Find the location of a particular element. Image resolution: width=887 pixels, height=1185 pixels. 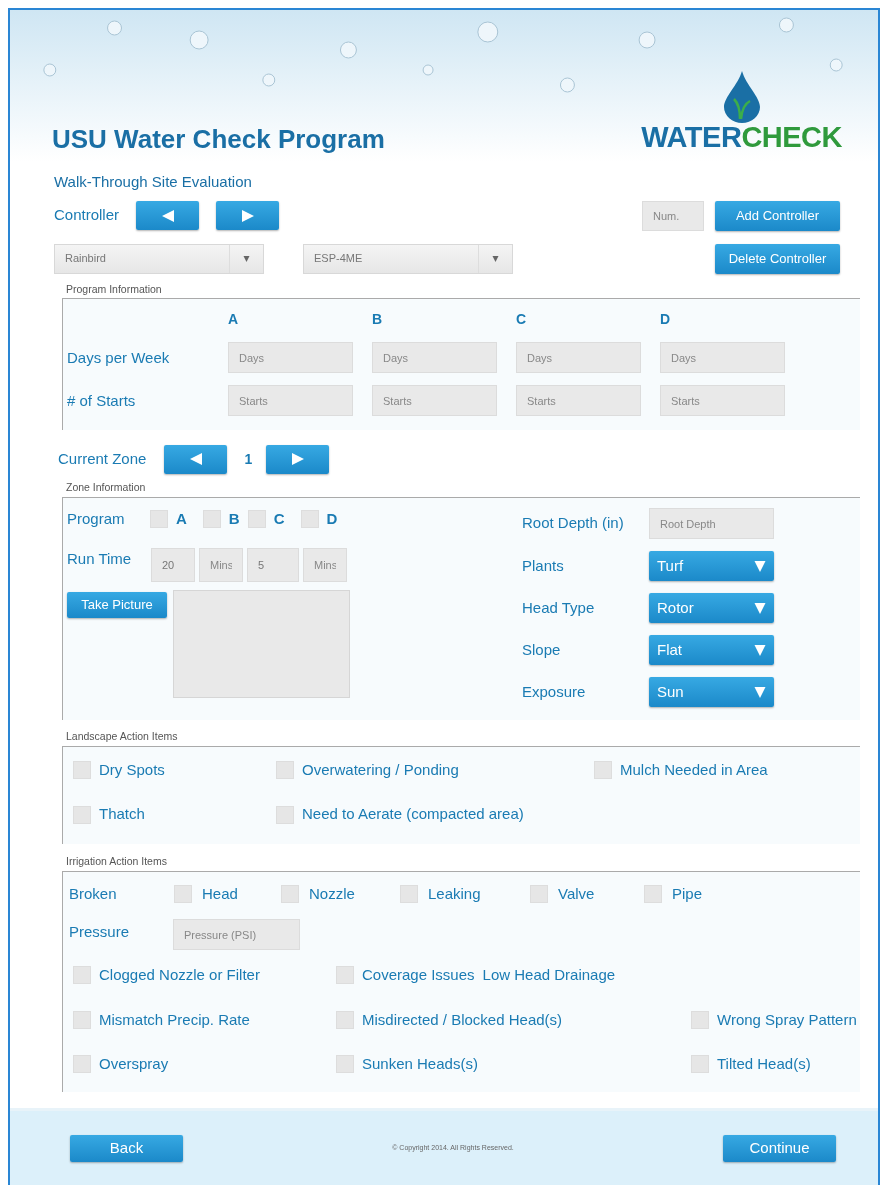

dropdown-button: Rotor is located at coordinates (711, 608).